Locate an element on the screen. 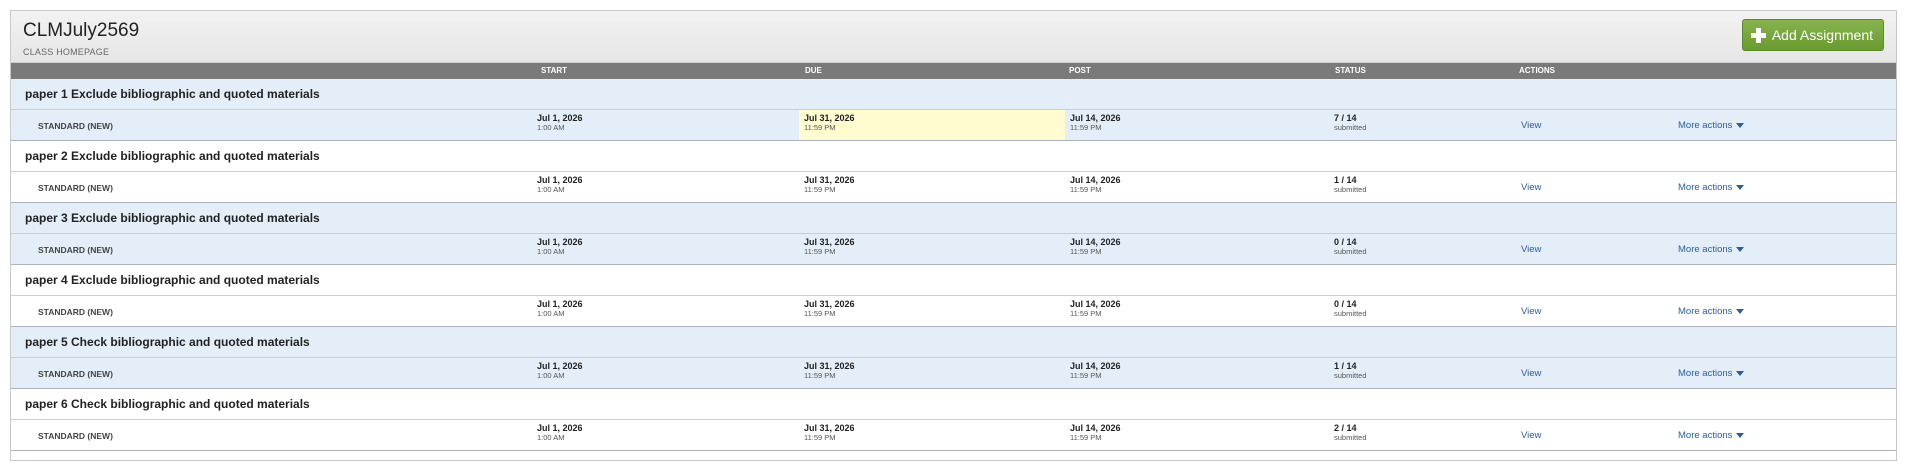 The image size is (1907, 471). status-cell: 0 / 14 submitted is located at coordinates (1409, 249).